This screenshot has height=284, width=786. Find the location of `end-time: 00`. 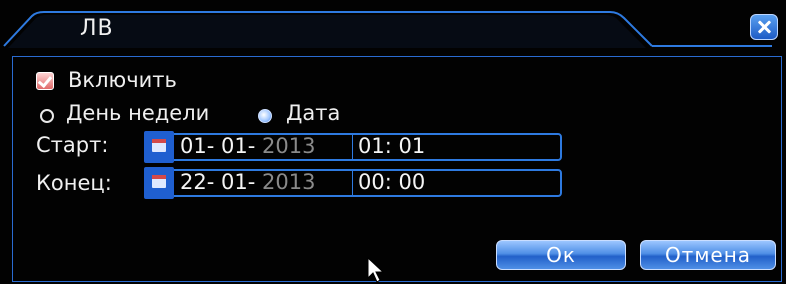

end-time: 00 is located at coordinates (391, 182).